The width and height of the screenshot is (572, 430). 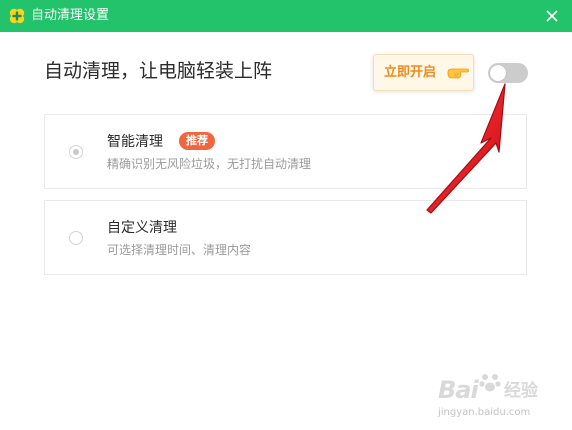 What do you see at coordinates (552, 16) in the screenshot?
I see `close-icon` at bounding box center [552, 16].